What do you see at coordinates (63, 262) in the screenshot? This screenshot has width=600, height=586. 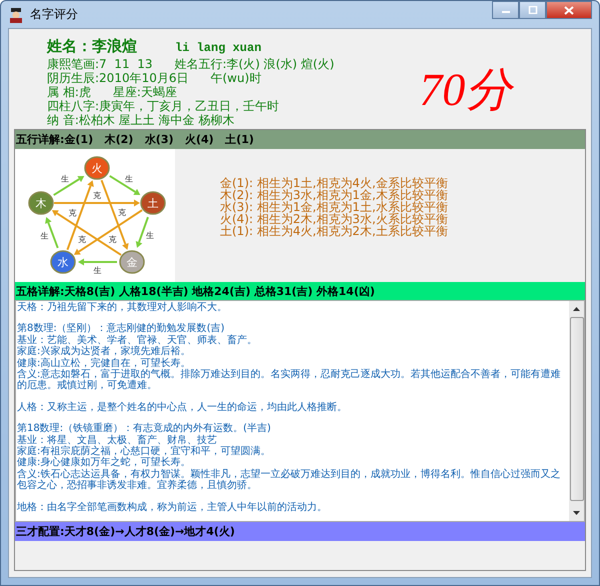 I see `element-glyph: 水` at bounding box center [63, 262].